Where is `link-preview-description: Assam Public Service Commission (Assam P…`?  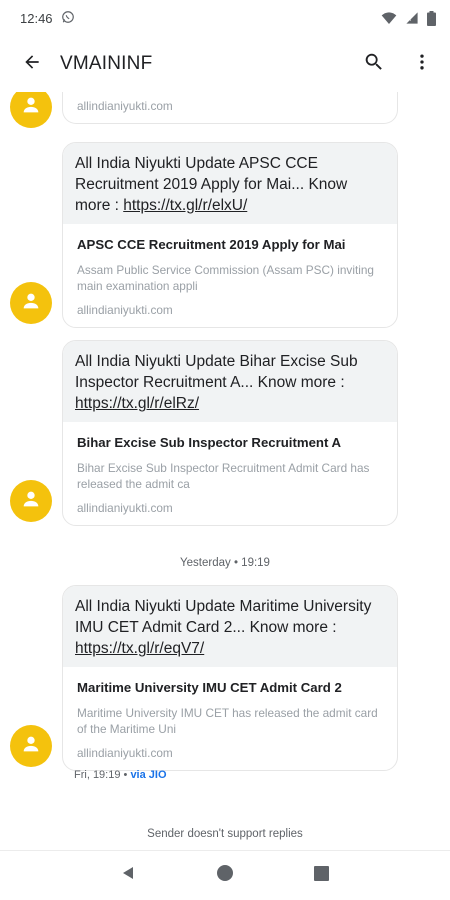
link-preview-description: Assam Public Service Commission (Assam P… is located at coordinates (225, 278).